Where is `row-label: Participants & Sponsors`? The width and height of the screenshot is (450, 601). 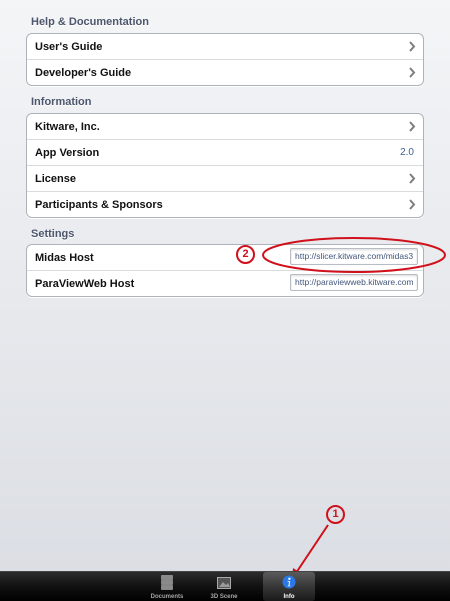 row-label: Participants & Sponsors is located at coordinates (99, 204).